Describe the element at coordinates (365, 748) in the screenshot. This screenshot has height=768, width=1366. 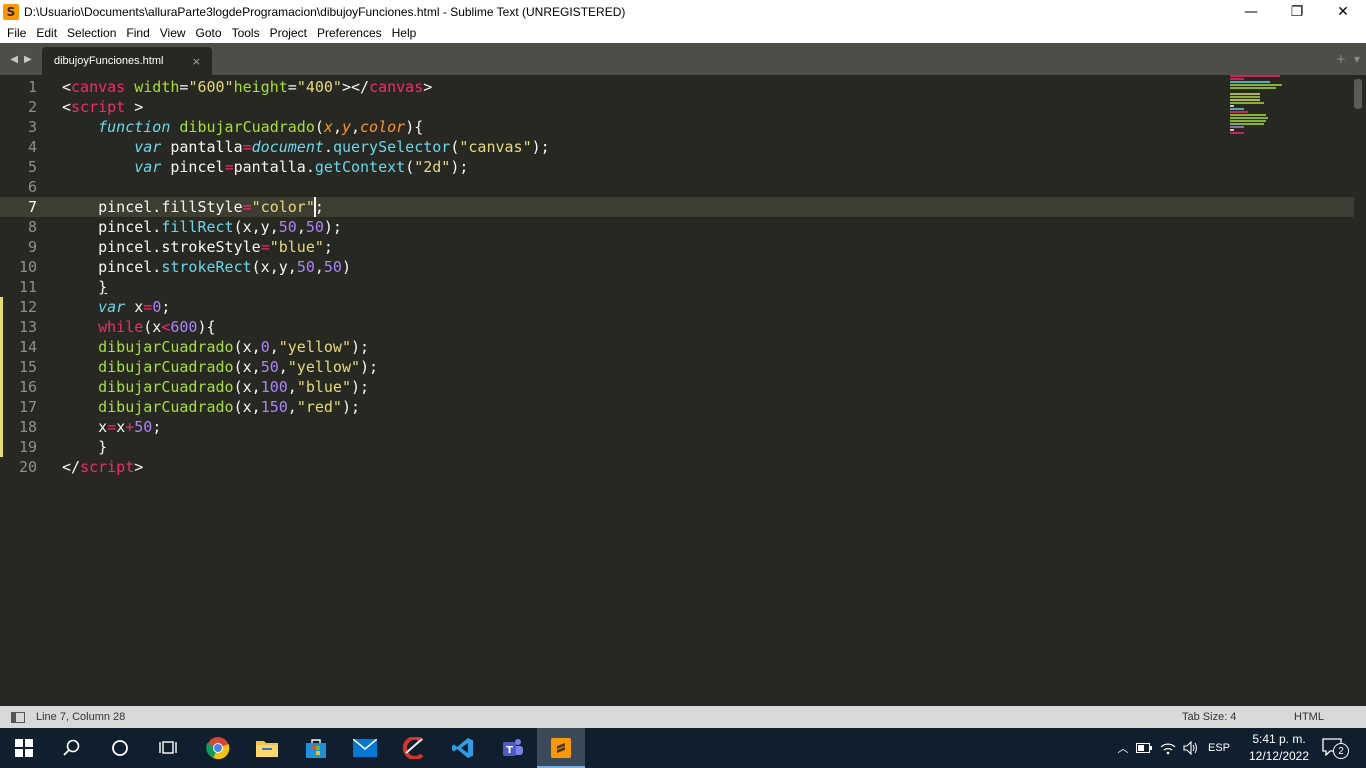
I see `mail-icon` at that location.